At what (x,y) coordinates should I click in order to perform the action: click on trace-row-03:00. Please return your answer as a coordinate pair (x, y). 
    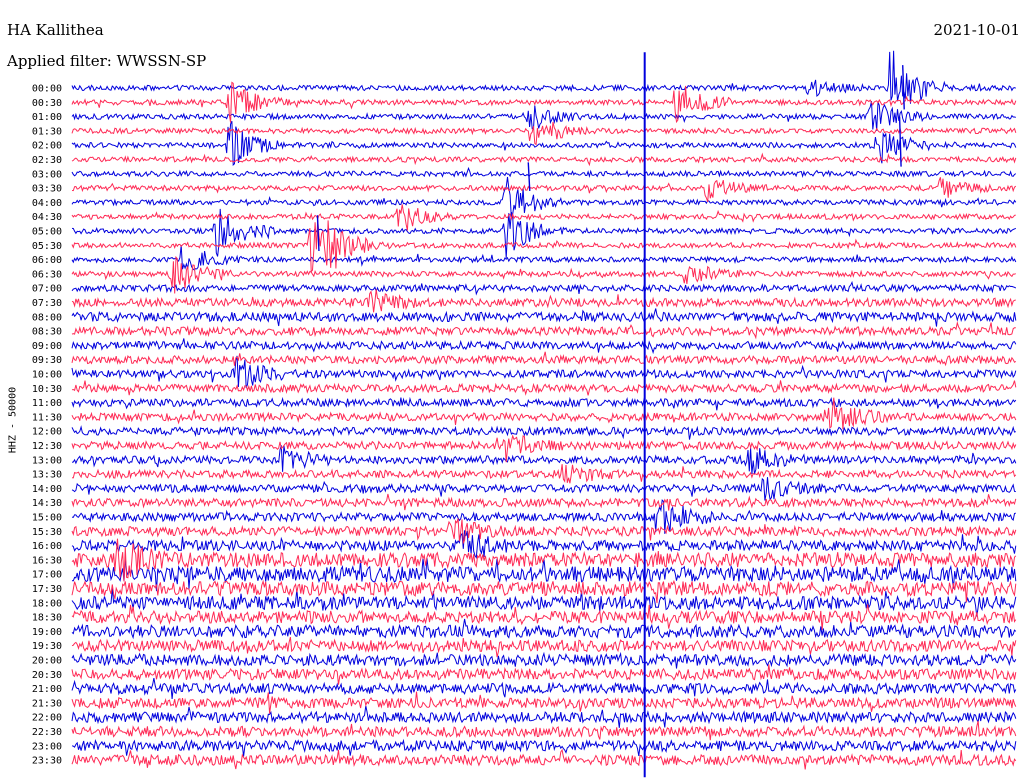
    Looking at the image, I should click on (544, 172).